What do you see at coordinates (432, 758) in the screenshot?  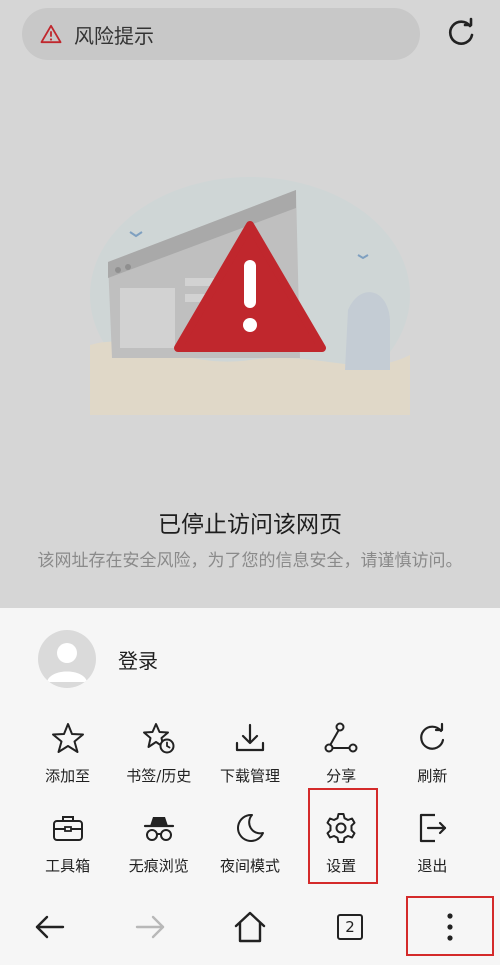 I see `menu-item-refresh: 刷新` at bounding box center [432, 758].